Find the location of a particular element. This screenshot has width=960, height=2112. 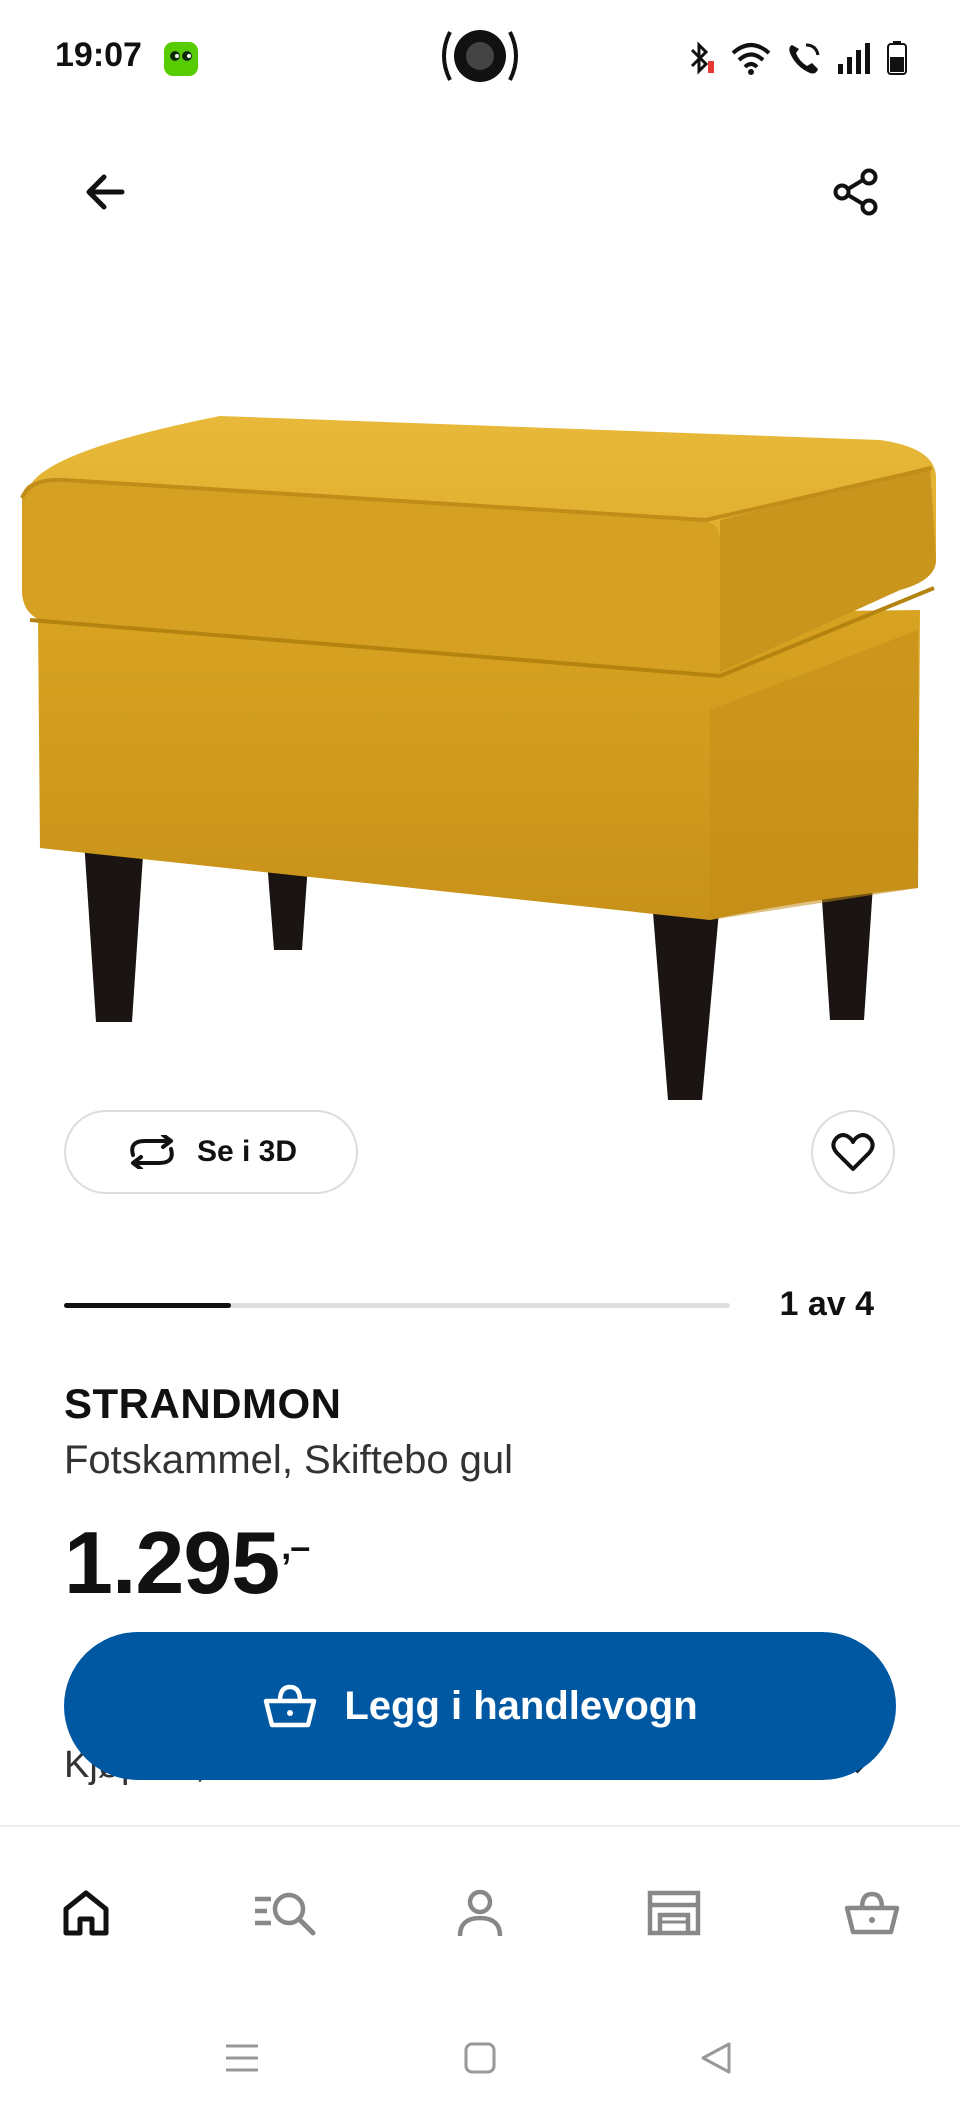

view-in-3d-button: Se i 3D is located at coordinates (211, 1152).